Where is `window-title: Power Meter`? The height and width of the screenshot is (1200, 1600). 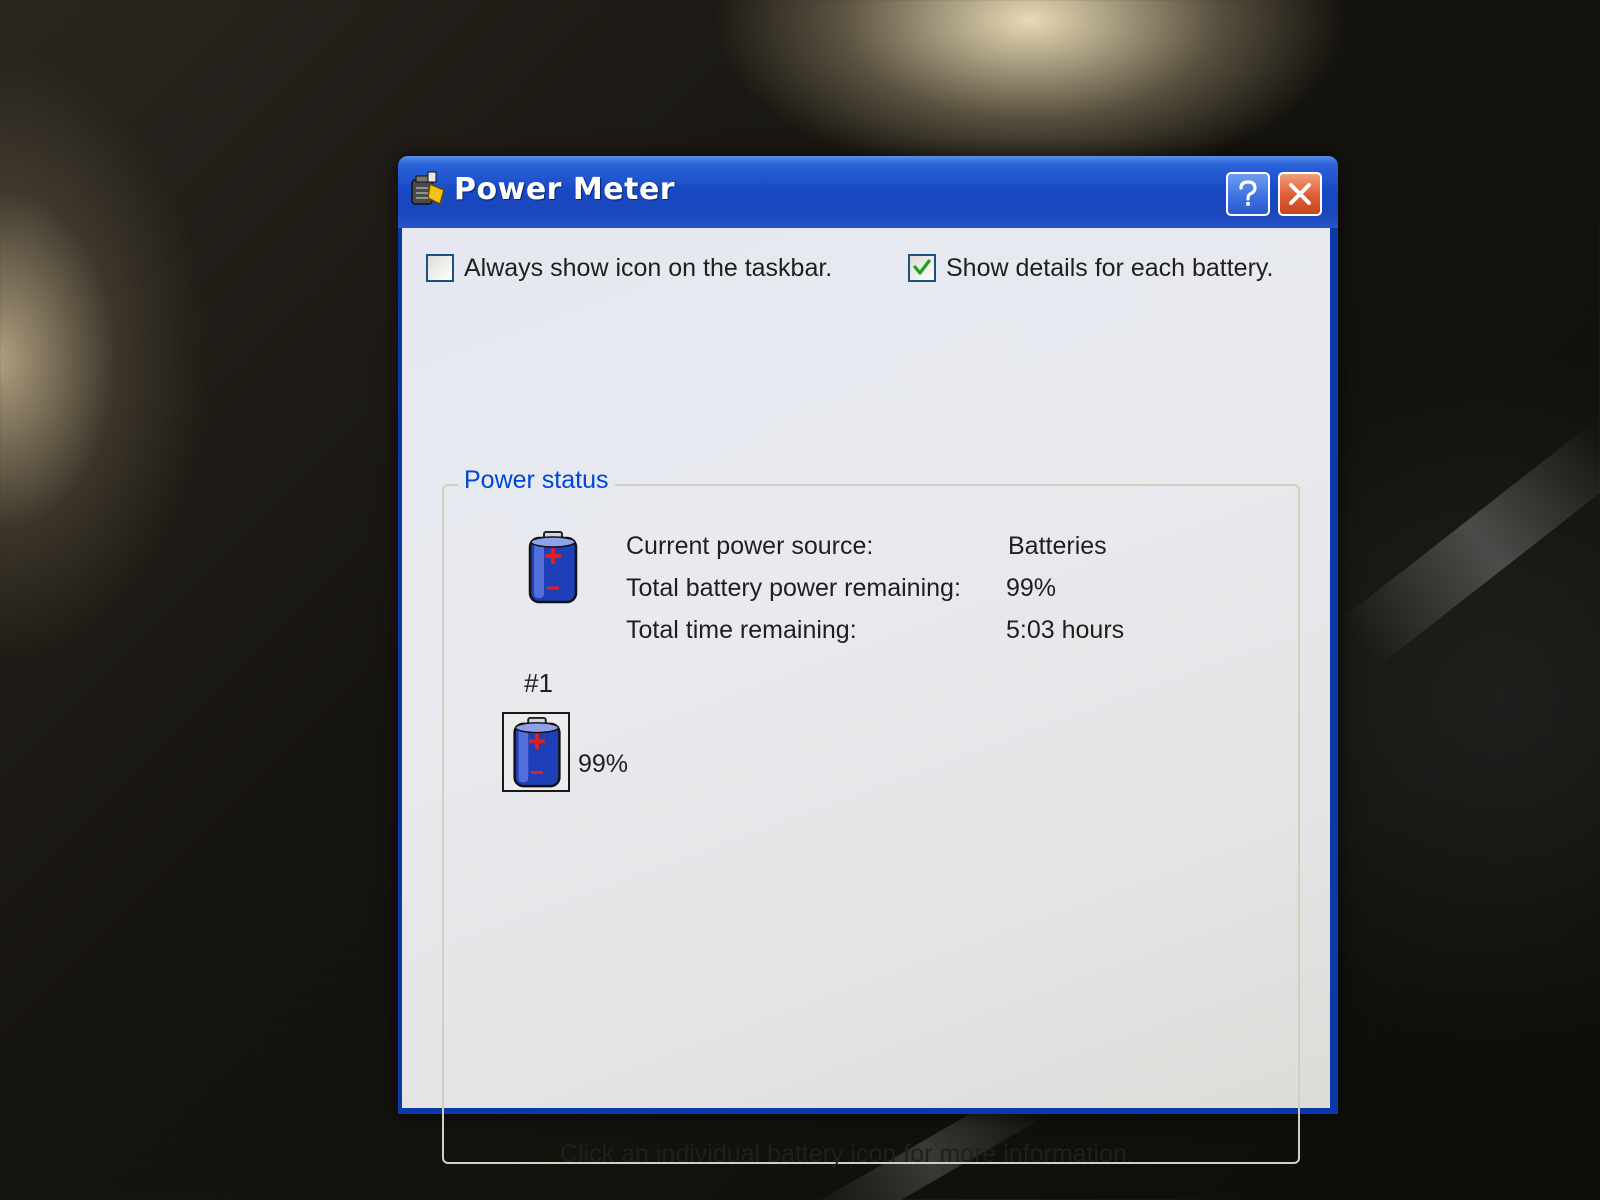 window-title: Power Meter is located at coordinates (565, 189).